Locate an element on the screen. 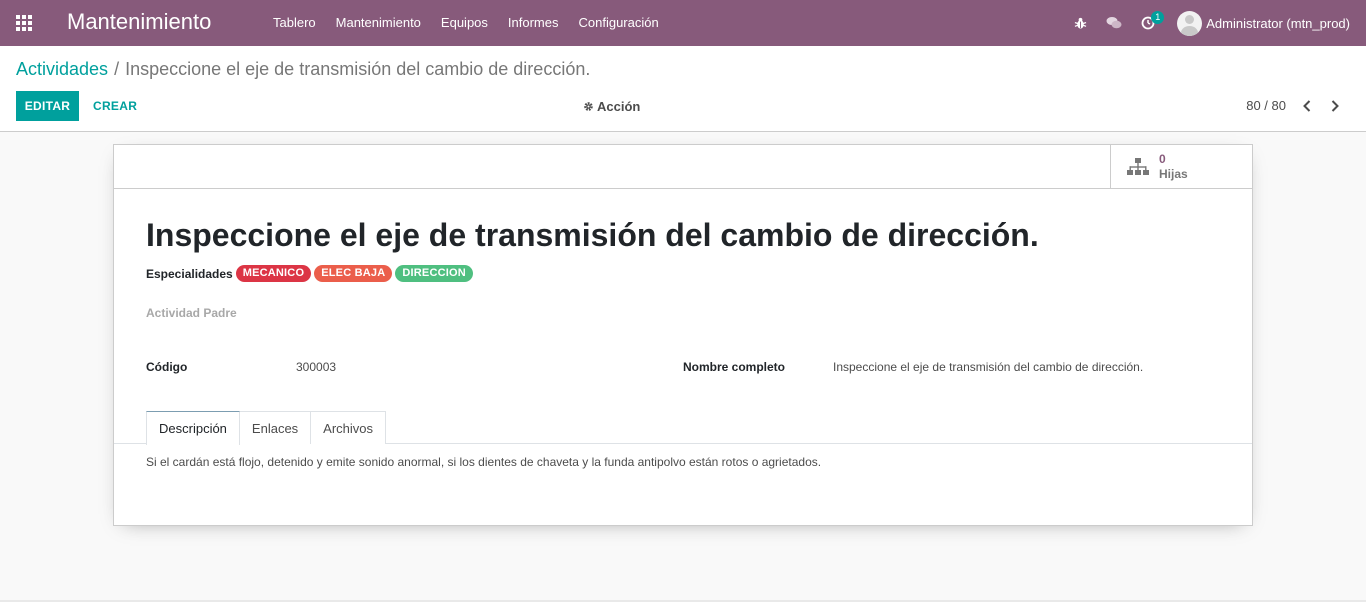 The height and width of the screenshot is (602, 1366). stat-label: Hijas is located at coordinates (1173, 173).